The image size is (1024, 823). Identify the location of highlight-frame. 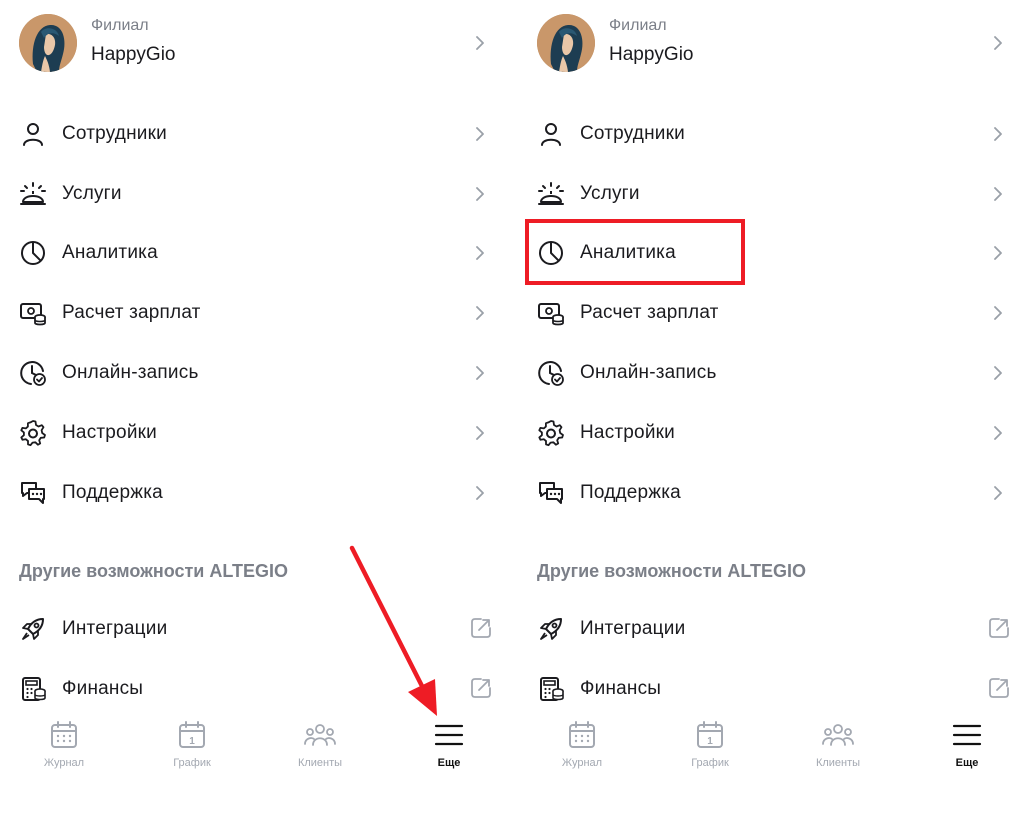
(635, 252).